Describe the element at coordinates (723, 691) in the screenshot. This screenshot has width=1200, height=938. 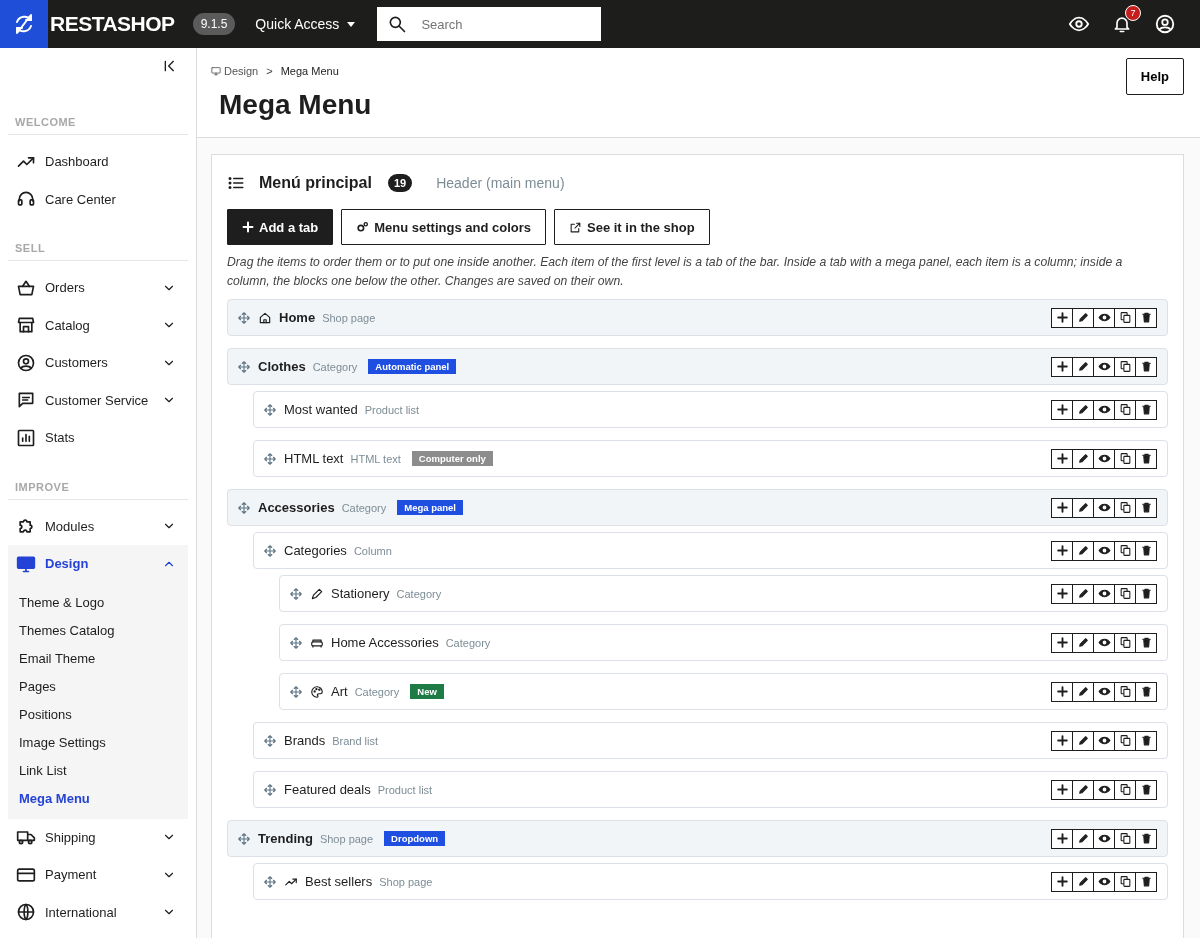
I see `menu-item-row: Art Category New` at that location.